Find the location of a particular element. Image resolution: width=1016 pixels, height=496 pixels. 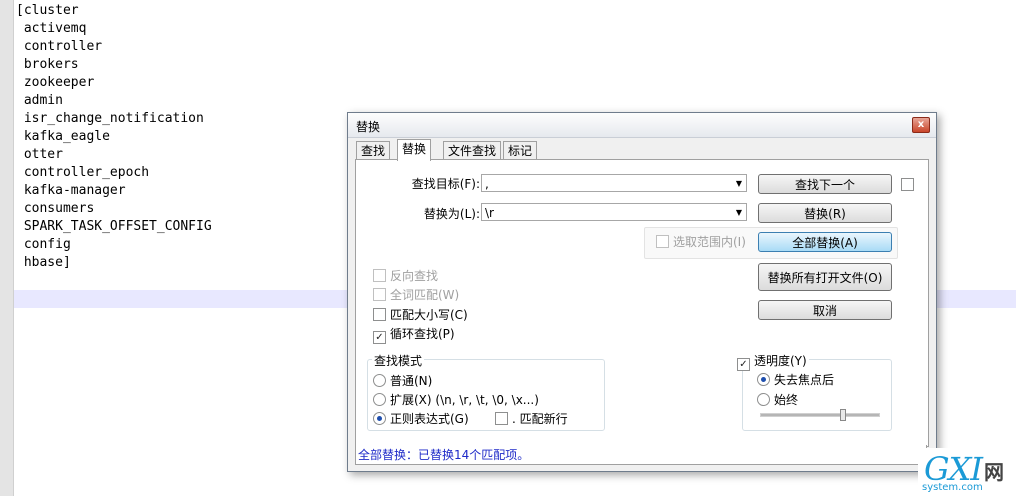

watermark-logo: GXI 网 system.com is located at coordinates (967, 472).